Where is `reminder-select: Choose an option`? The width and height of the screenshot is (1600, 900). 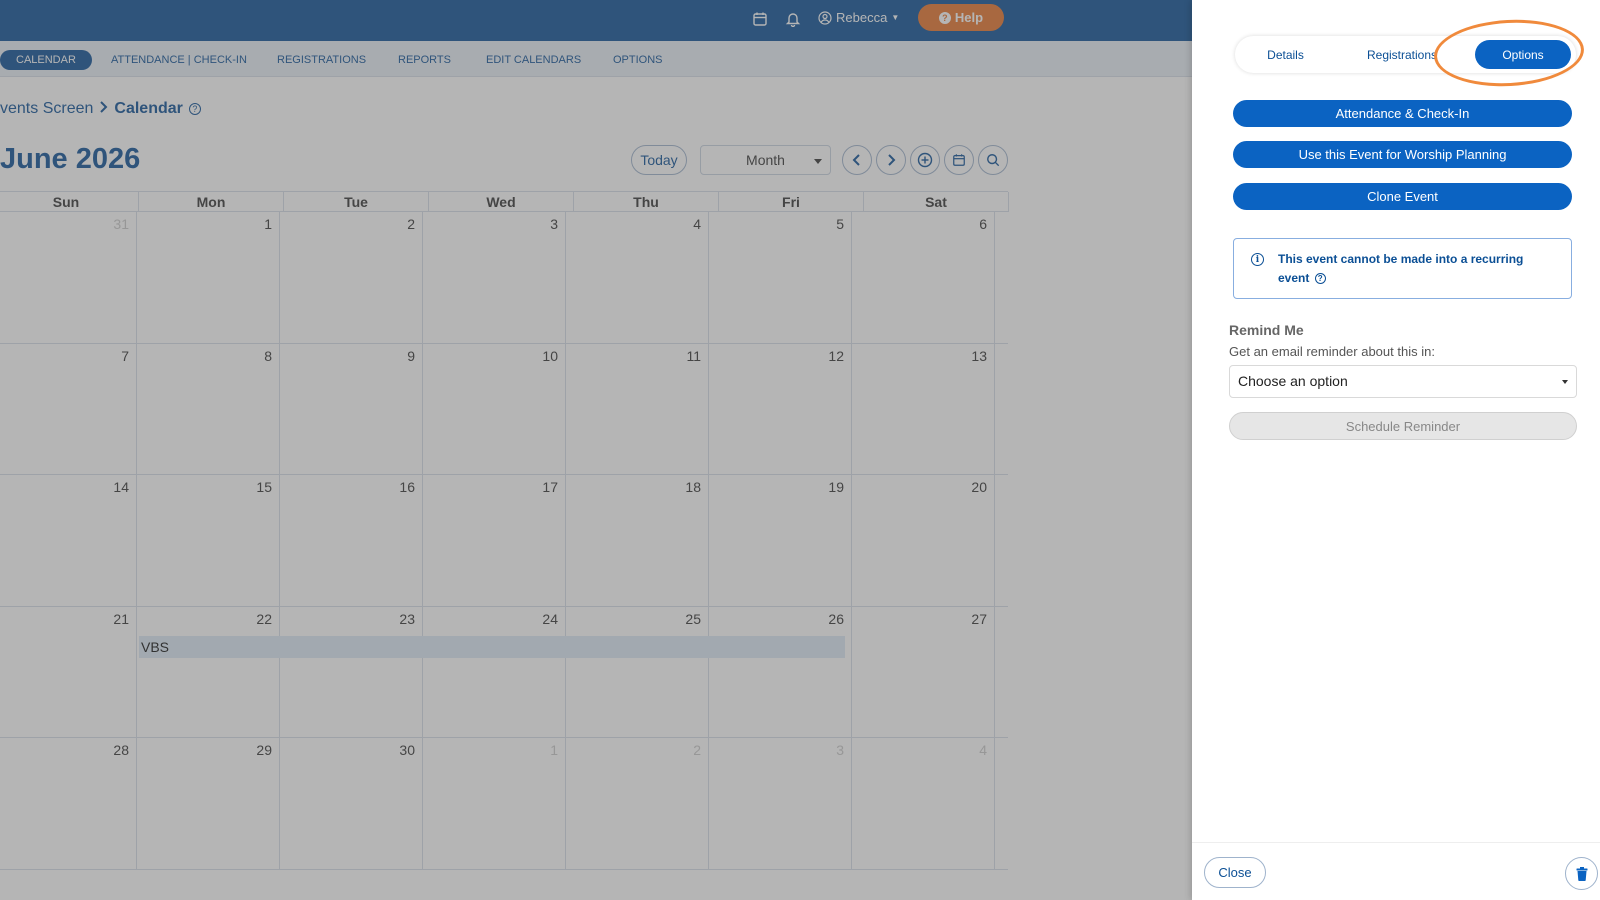
reminder-select: Choose an option is located at coordinates (1403, 381).